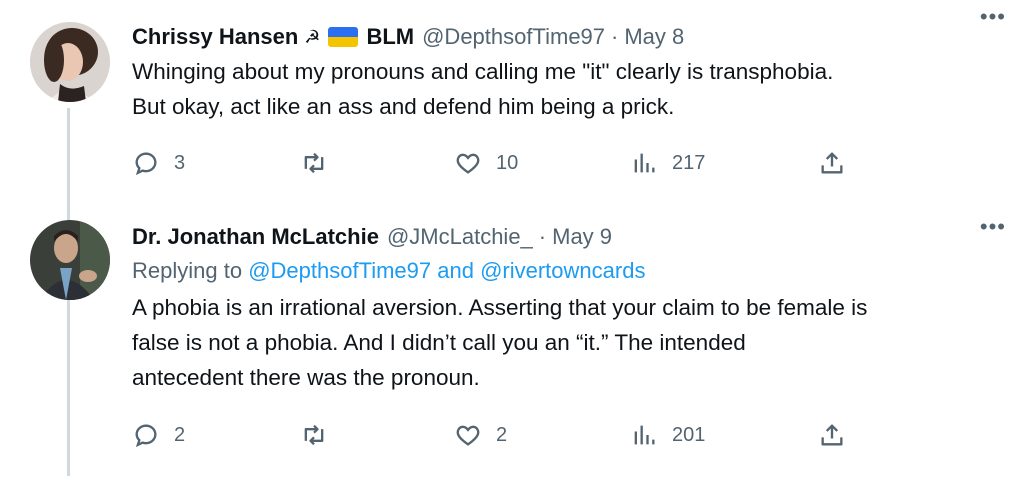 This screenshot has height=485, width=1024. I want to click on user-handle: @JMcLatchie_, so click(460, 237).